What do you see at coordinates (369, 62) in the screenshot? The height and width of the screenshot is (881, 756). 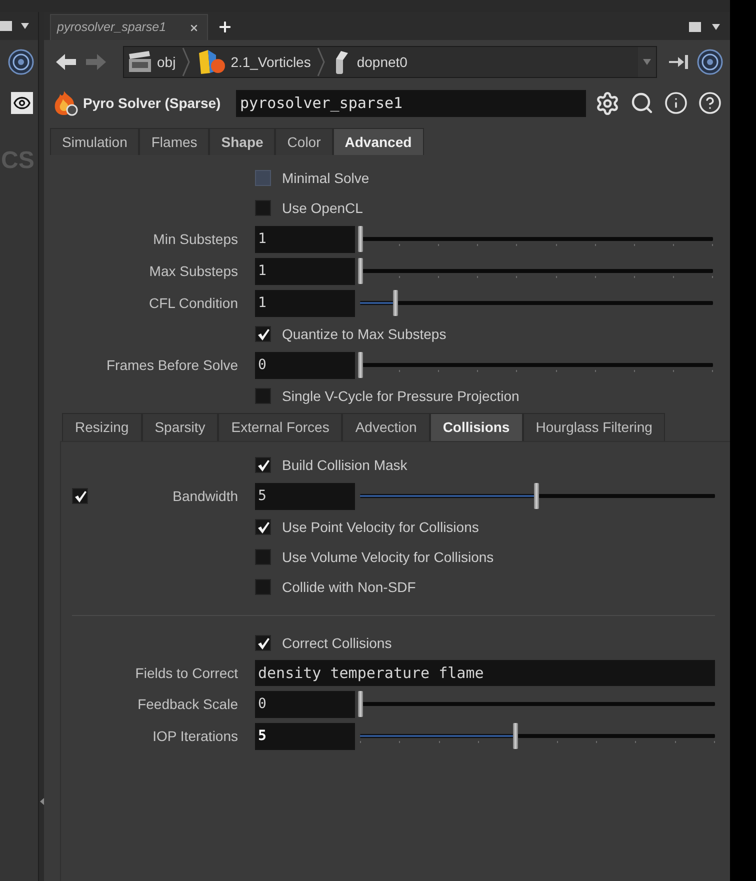 I see `path-crumb: dopnet0` at bounding box center [369, 62].